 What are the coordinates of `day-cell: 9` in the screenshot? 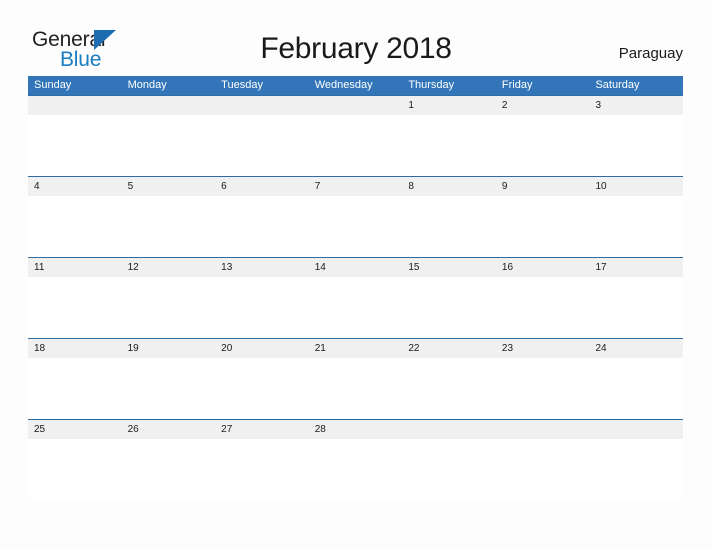 It's located at (543, 186).